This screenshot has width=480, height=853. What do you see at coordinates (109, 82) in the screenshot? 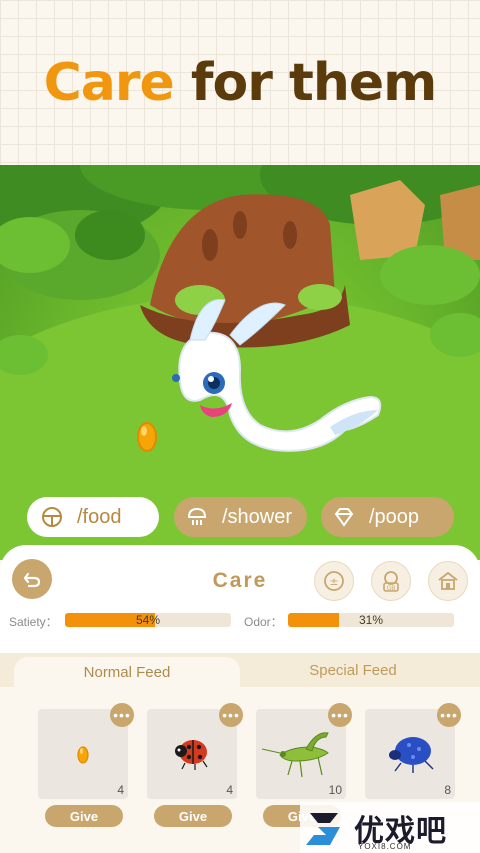
I see `headline-accent: Care` at bounding box center [109, 82].